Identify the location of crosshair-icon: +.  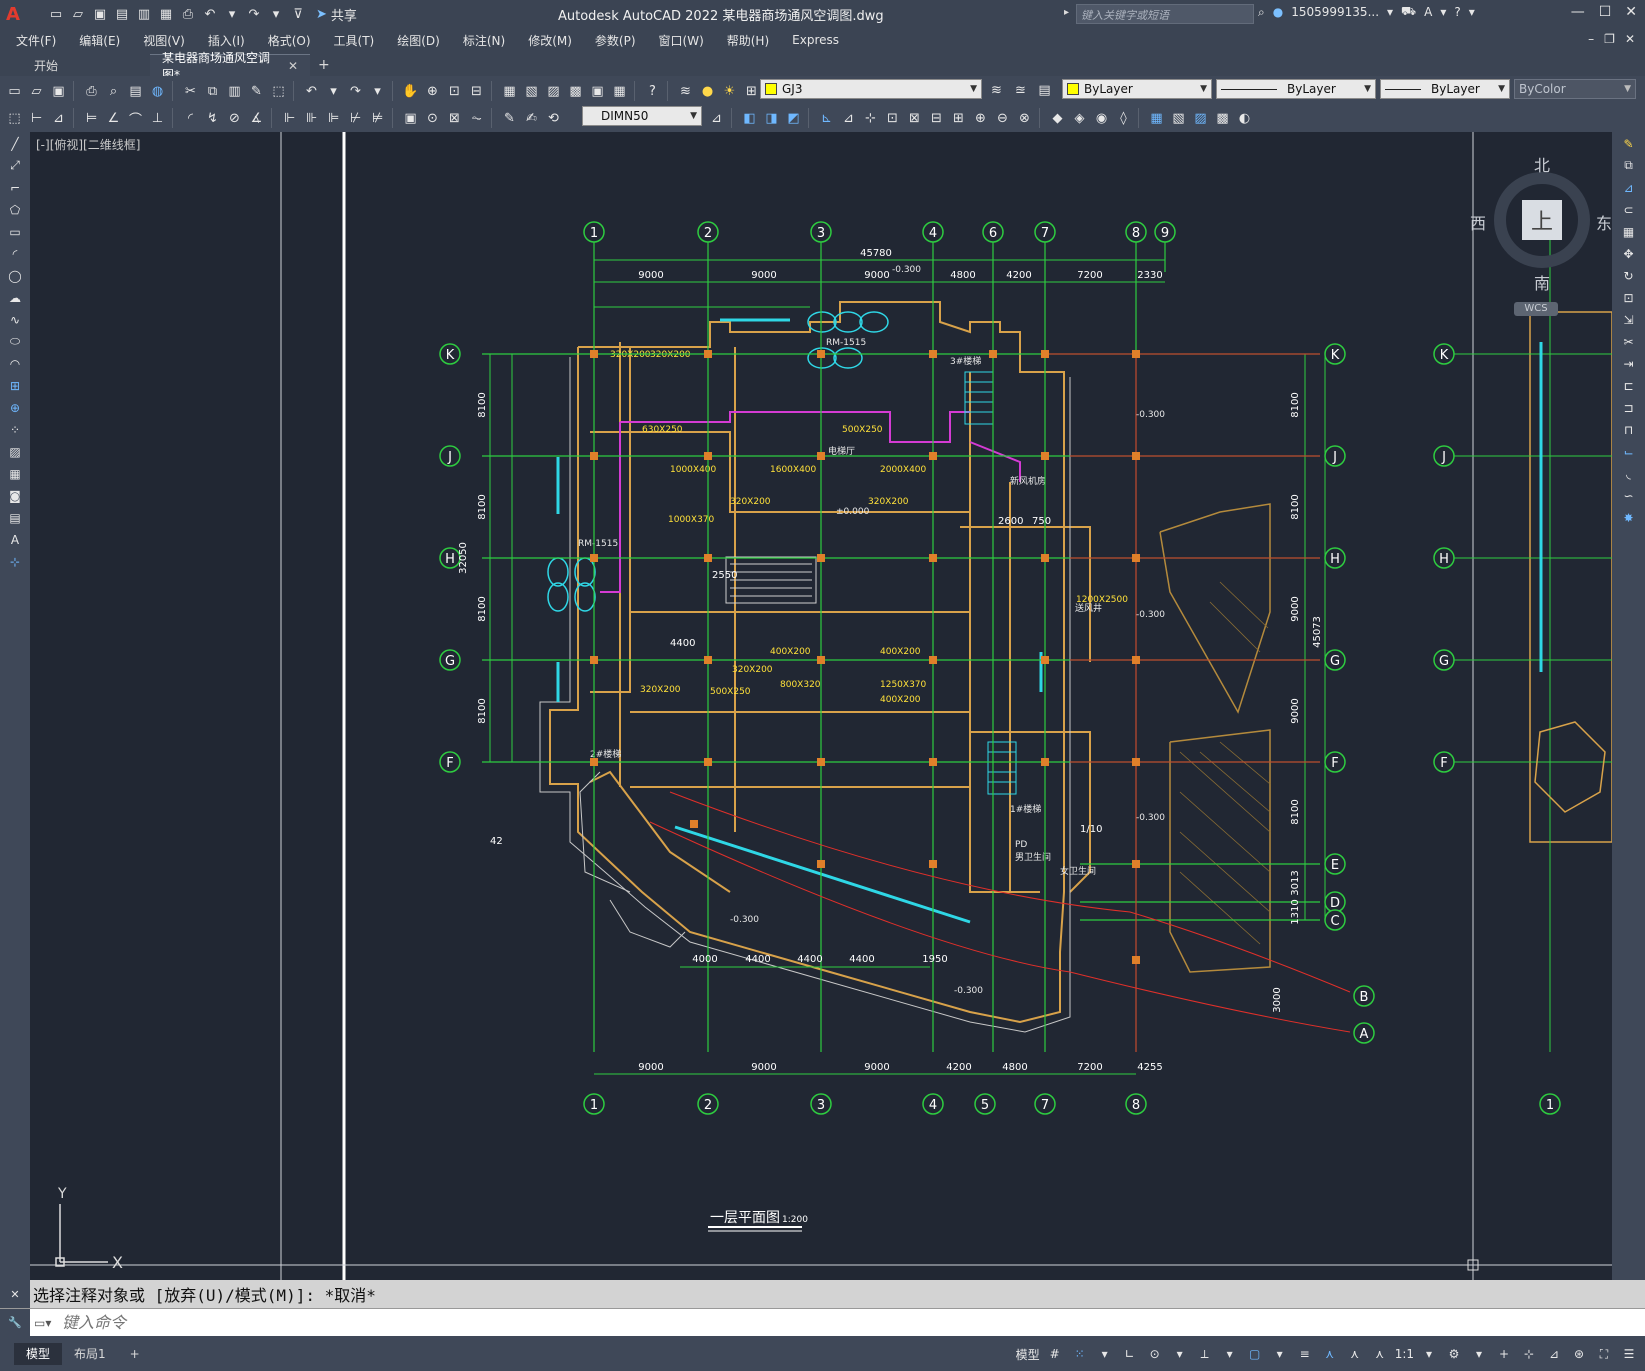
(1504, 1354).